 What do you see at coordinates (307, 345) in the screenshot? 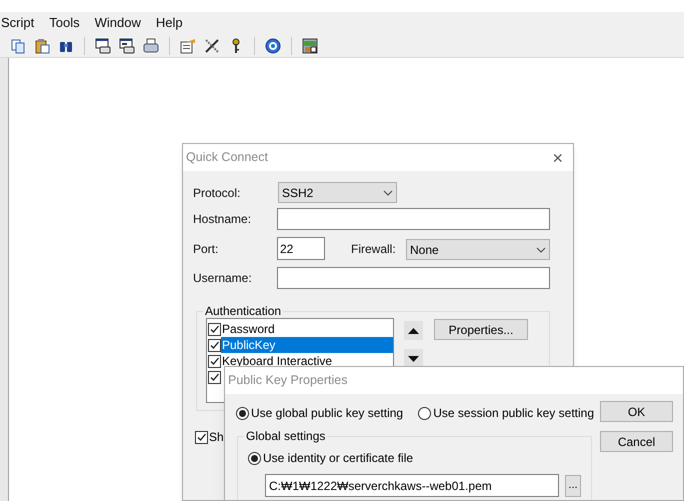
I see `list-item: PublicKey` at bounding box center [307, 345].